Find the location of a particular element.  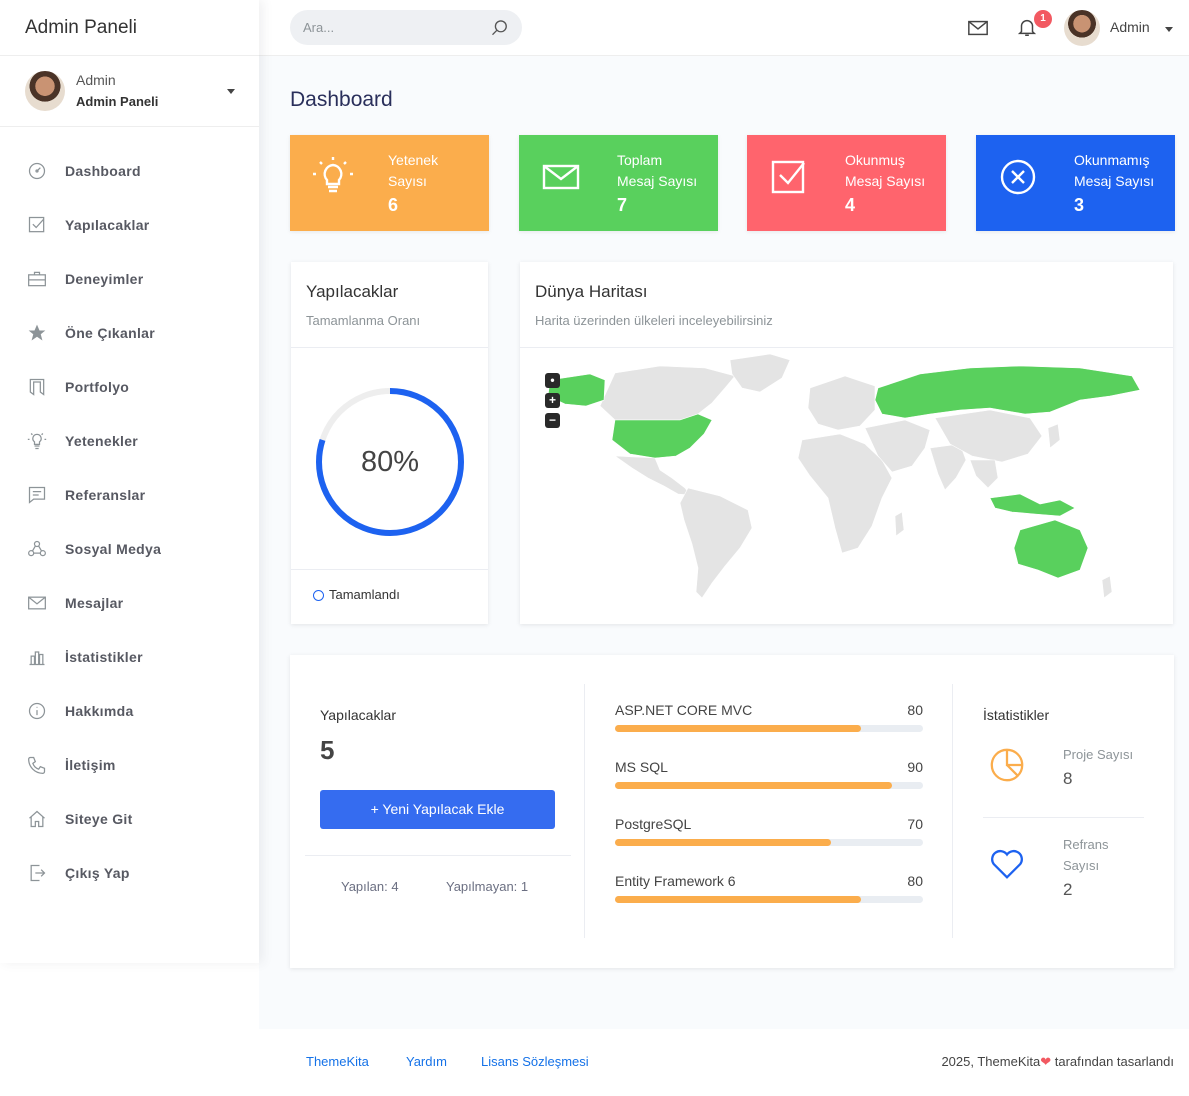

sidebar-item-one-cikanlar: Öne Çıkanlar is located at coordinates (129, 333).